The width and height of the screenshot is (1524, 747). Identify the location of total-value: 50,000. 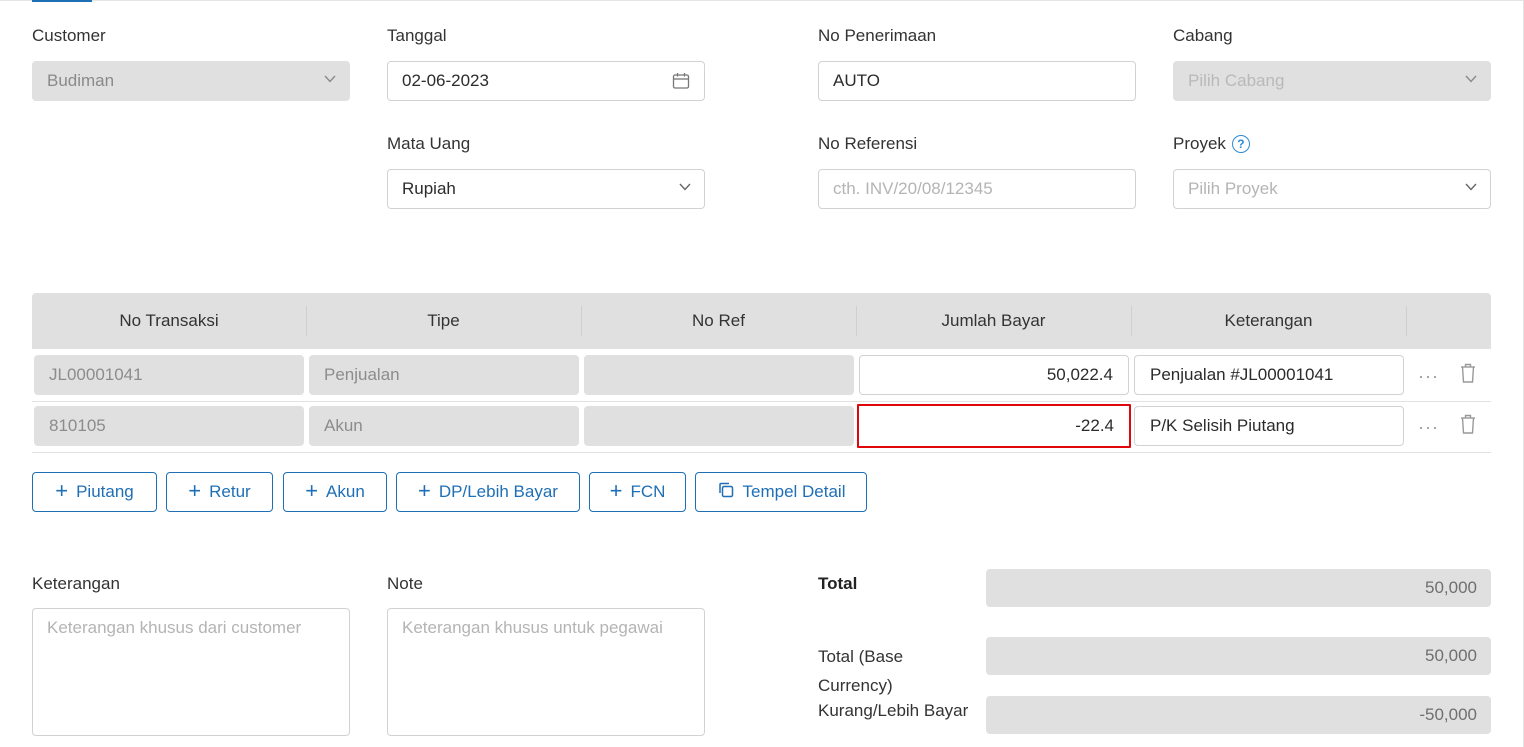
(1238, 588).